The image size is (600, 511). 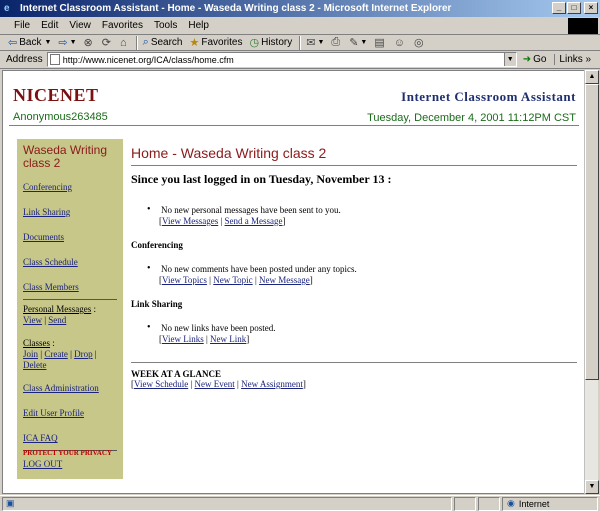 What do you see at coordinates (32, 320) in the screenshot?
I see `messages-view-link: View` at bounding box center [32, 320].